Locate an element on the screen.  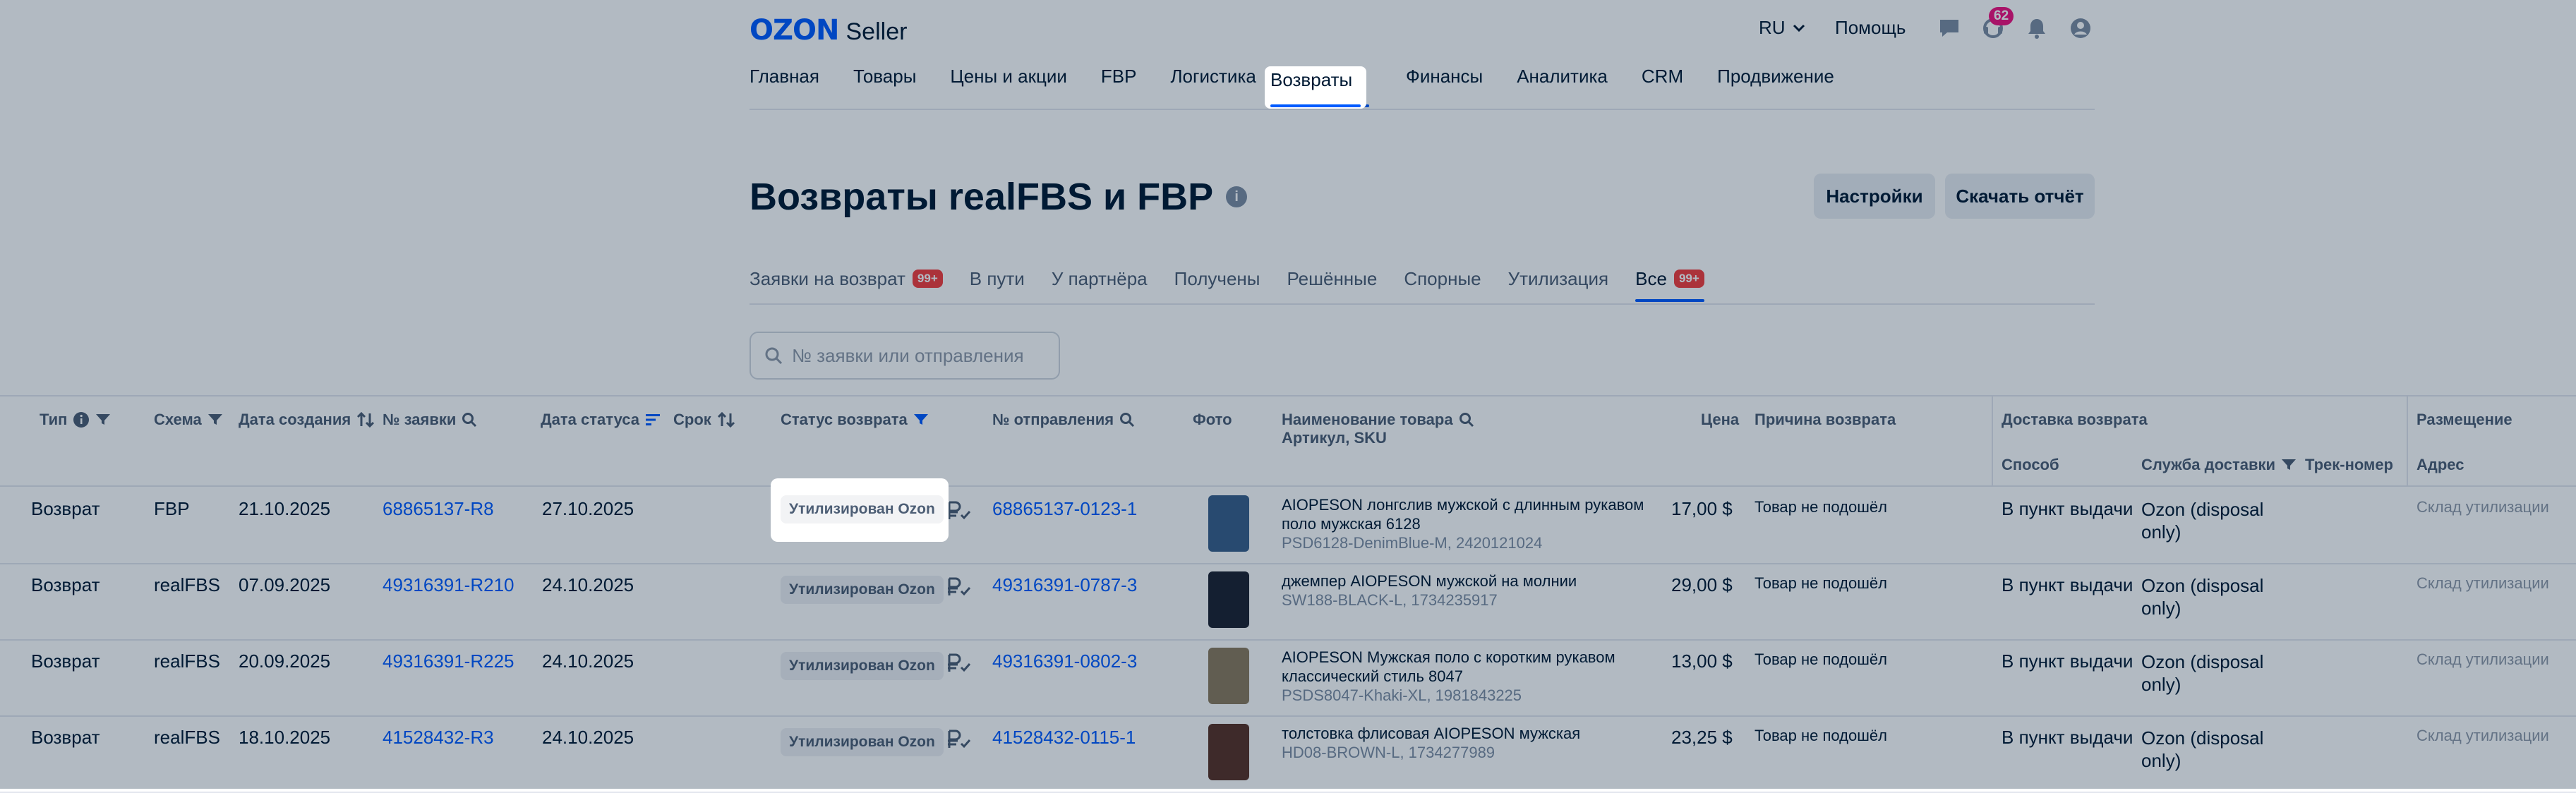
request-number-link: 41528432-R3 is located at coordinates (438, 738).